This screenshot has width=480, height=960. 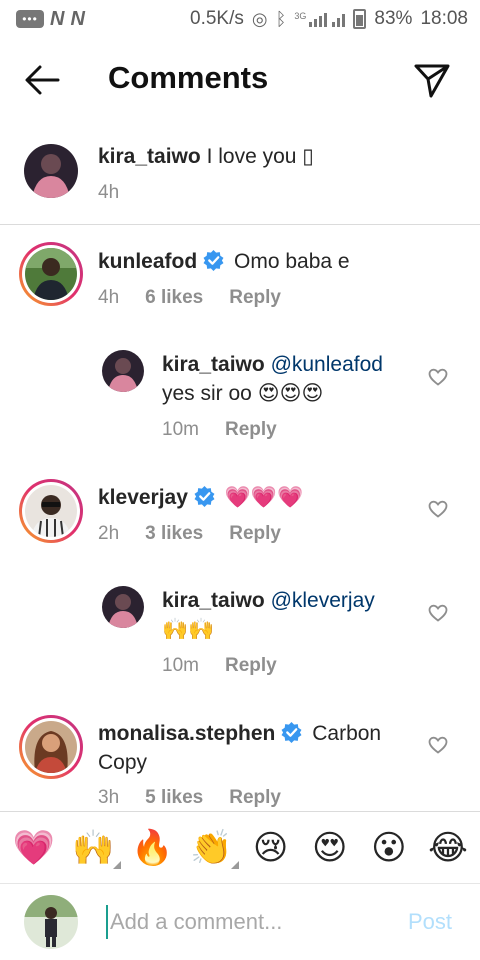 I want to click on comment-text: Carbon, so click(x=347, y=733).